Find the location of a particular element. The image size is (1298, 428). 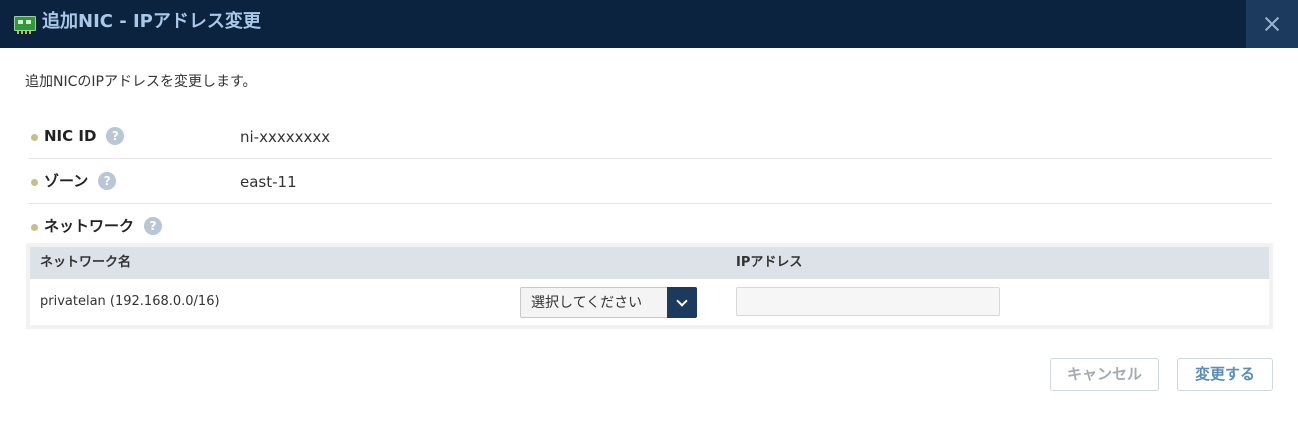

header-ip-address: IPアドレス is located at coordinates (769, 262).